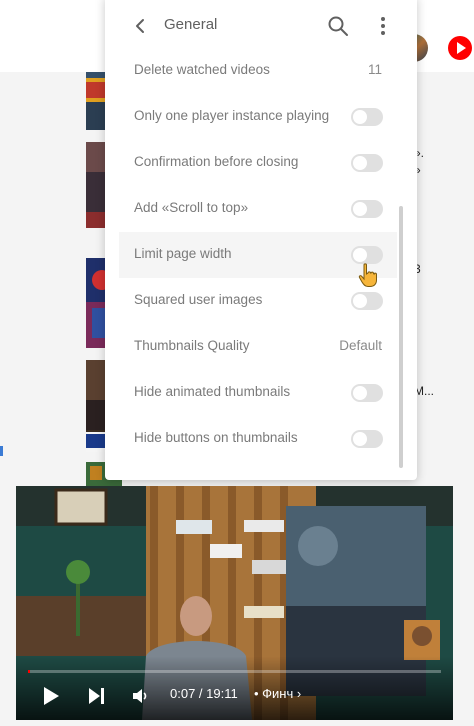  What do you see at coordinates (277, 693) in the screenshot?
I see `chapter-label: • Финч ›` at bounding box center [277, 693].